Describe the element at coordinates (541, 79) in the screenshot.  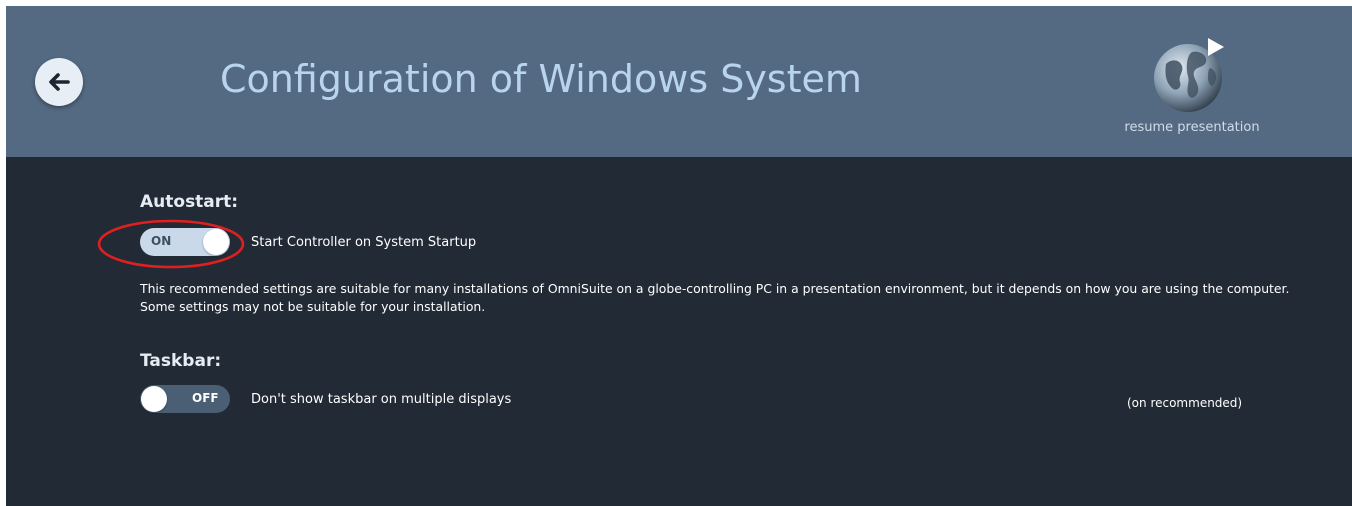
I see `page-title: Configuration of Windows System` at that location.